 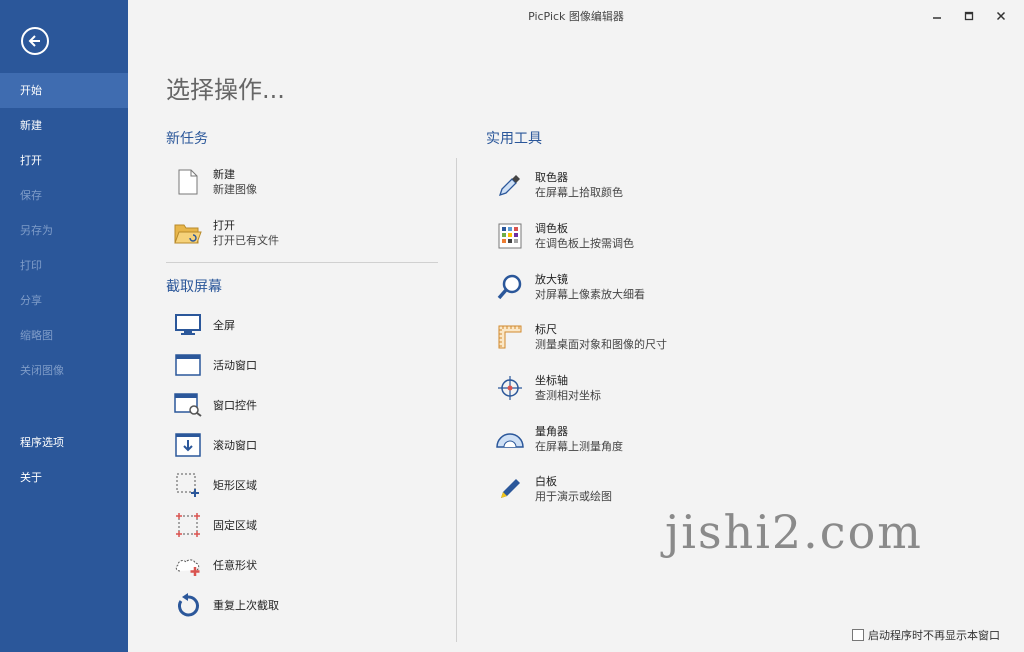 What do you see at coordinates (188, 525) in the screenshot?
I see `fixed-region-icon` at bounding box center [188, 525].